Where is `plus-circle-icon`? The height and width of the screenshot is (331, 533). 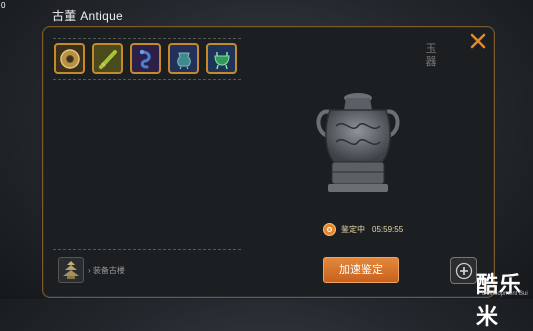
plus-circle-icon is located at coordinates (463, 270).